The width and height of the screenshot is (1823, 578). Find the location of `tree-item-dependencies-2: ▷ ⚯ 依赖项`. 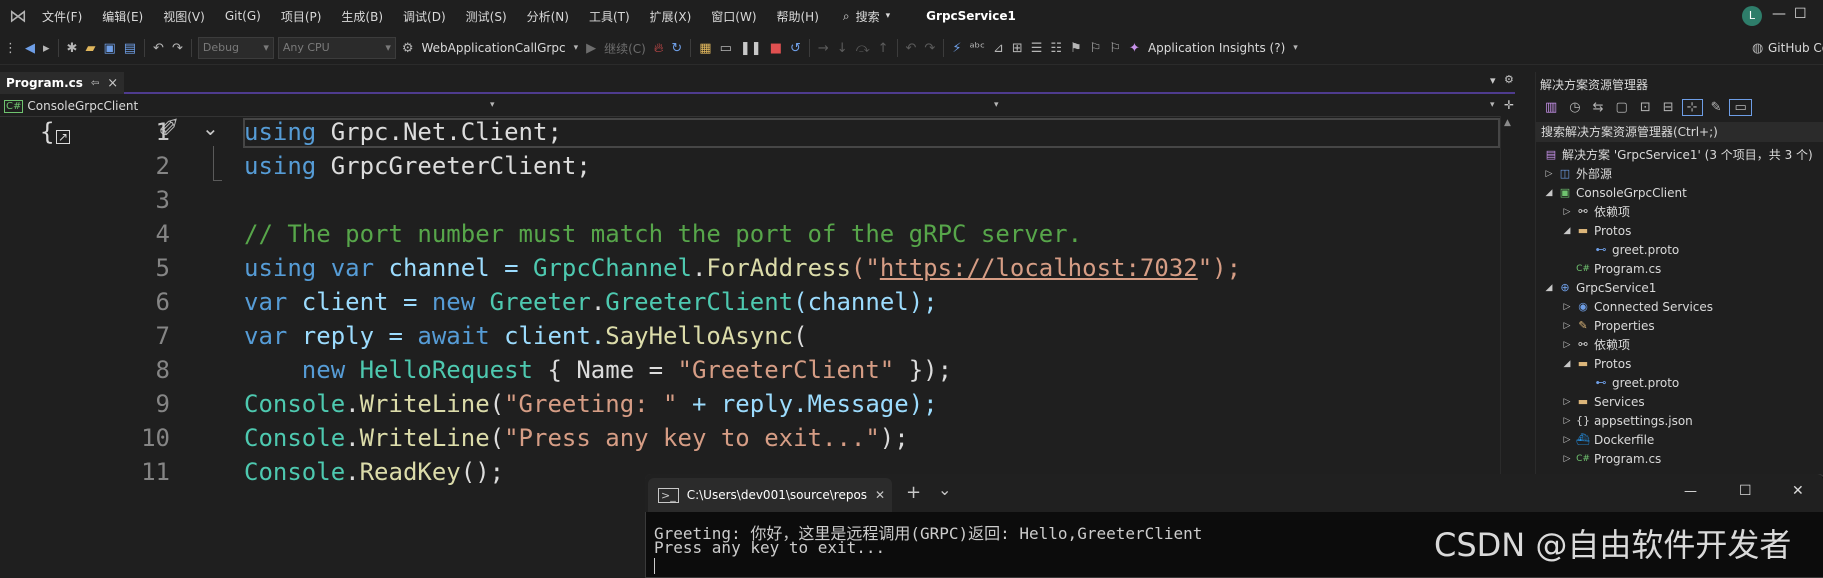

tree-item-dependencies-2: ▷ ⚯ 依赖项 is located at coordinates (1596, 344).